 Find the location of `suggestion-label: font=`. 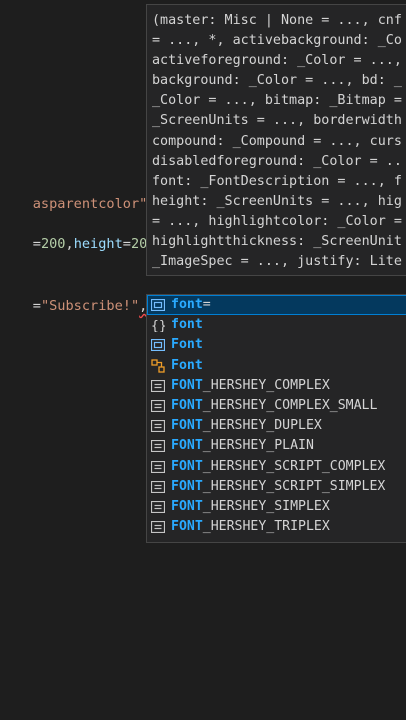

suggestion-label: font= is located at coordinates (191, 304).